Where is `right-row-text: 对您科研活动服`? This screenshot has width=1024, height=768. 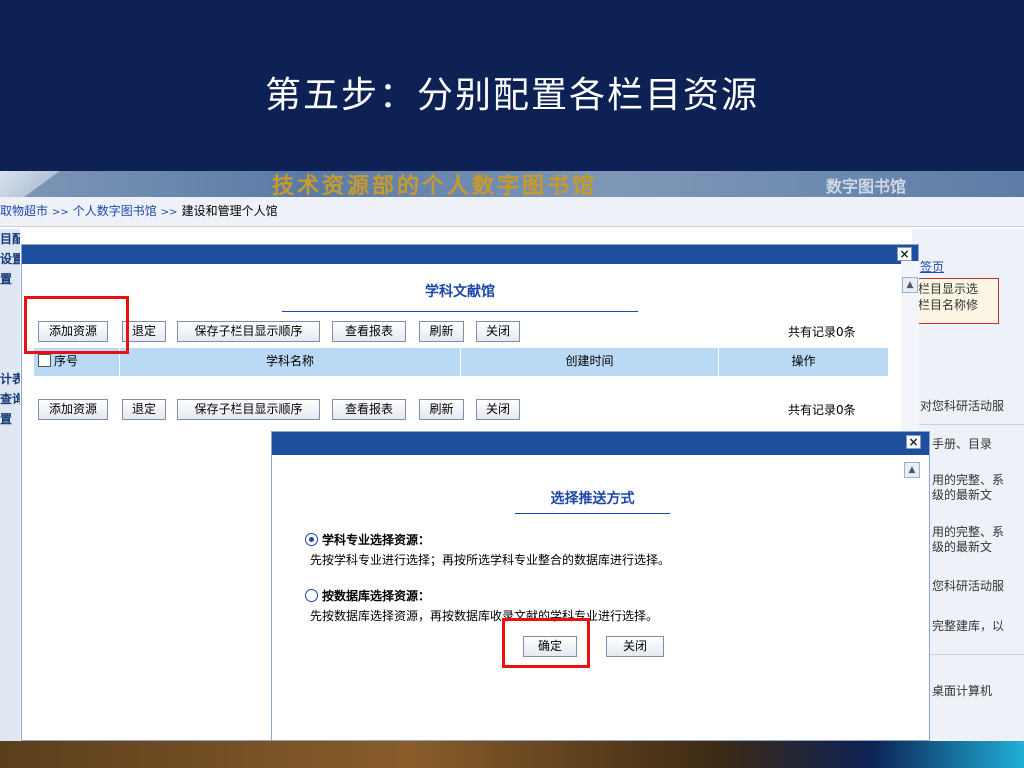
right-row-text: 对您科研活动服 is located at coordinates (962, 406).